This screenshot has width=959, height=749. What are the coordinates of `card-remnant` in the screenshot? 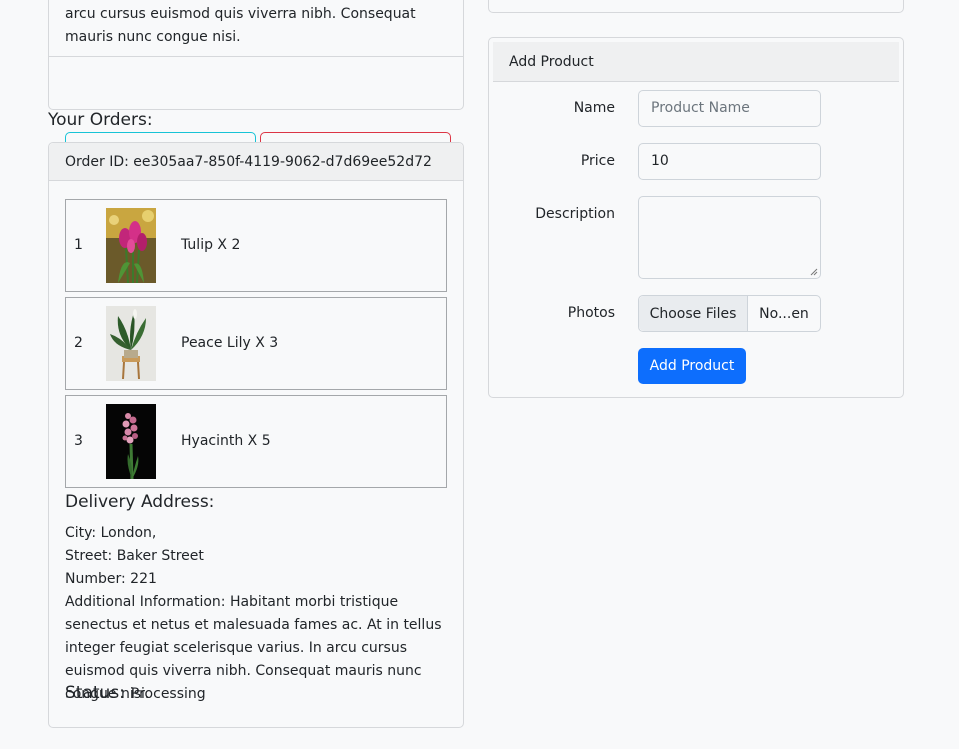 It's located at (696, 6).